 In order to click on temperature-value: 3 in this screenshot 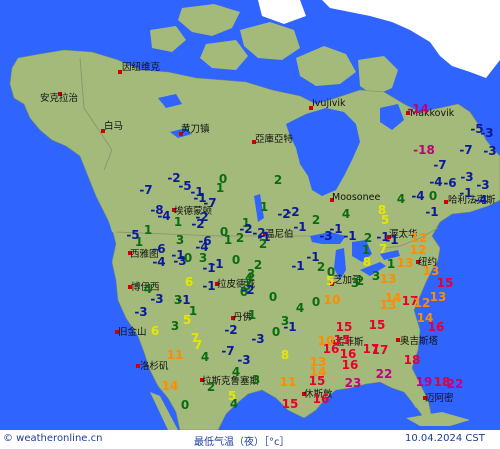, I will do `click(175, 326)`.